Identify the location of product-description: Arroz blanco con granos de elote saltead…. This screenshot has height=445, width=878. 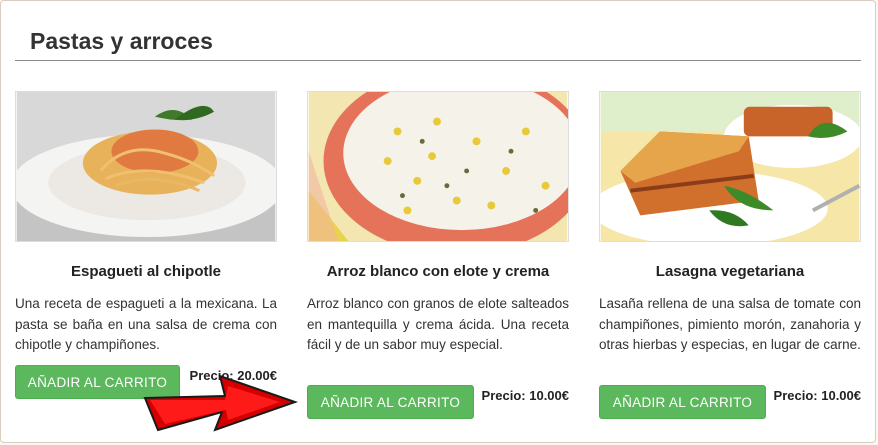
(438, 324).